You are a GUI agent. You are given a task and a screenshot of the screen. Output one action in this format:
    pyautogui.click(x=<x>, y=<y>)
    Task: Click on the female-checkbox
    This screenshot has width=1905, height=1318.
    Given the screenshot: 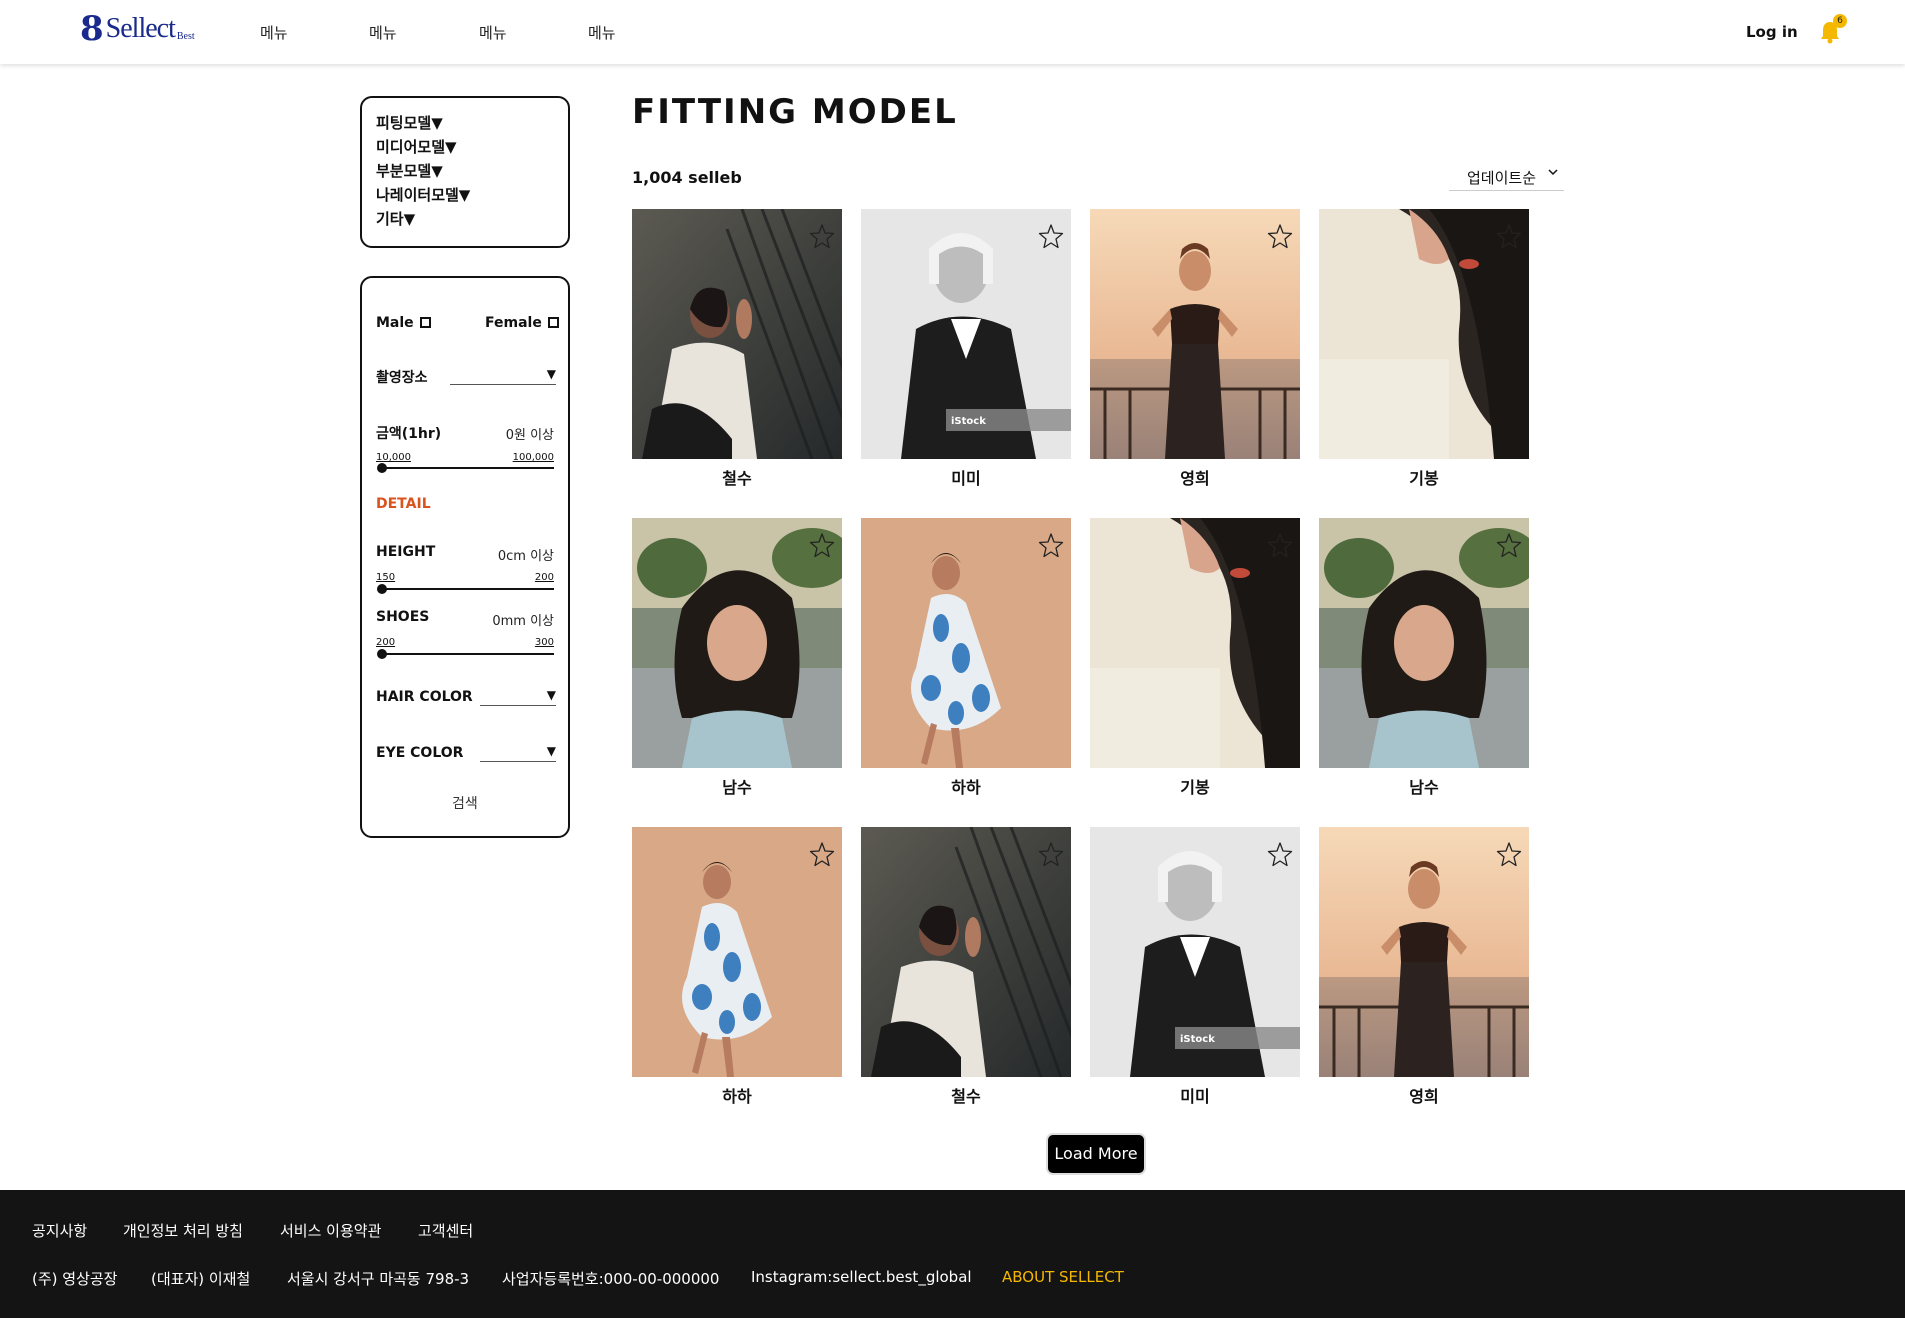 What is the action you would take?
    pyautogui.click(x=553, y=322)
    